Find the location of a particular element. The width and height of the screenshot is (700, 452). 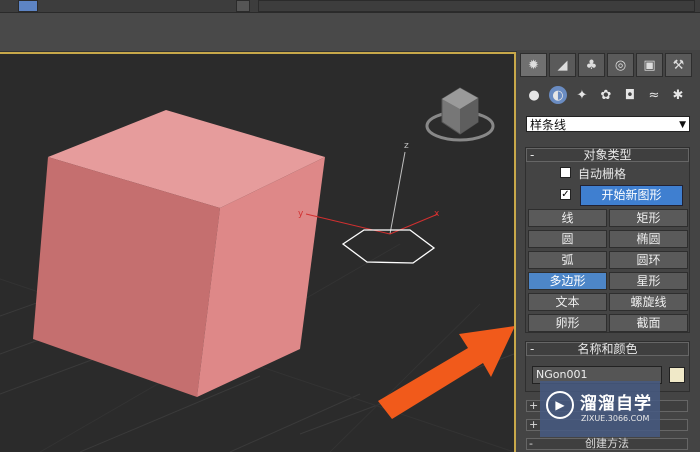

toolbar-strip is located at coordinates (476, 6).